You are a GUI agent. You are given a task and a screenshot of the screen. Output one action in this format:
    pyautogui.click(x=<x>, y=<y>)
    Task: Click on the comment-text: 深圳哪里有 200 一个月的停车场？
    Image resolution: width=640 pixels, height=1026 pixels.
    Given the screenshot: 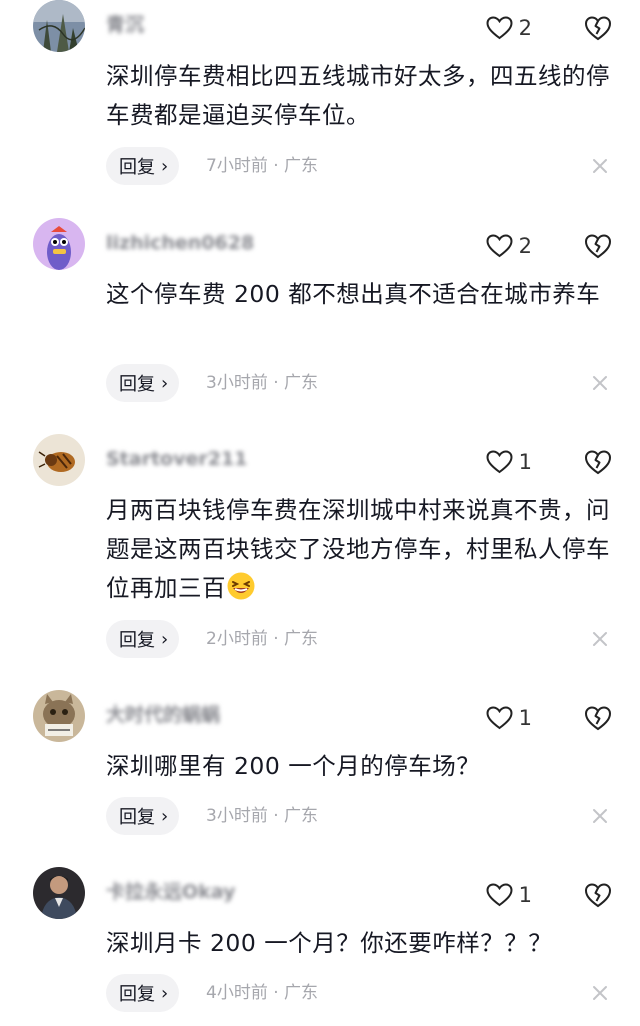 What is the action you would take?
    pyautogui.click(x=293, y=766)
    